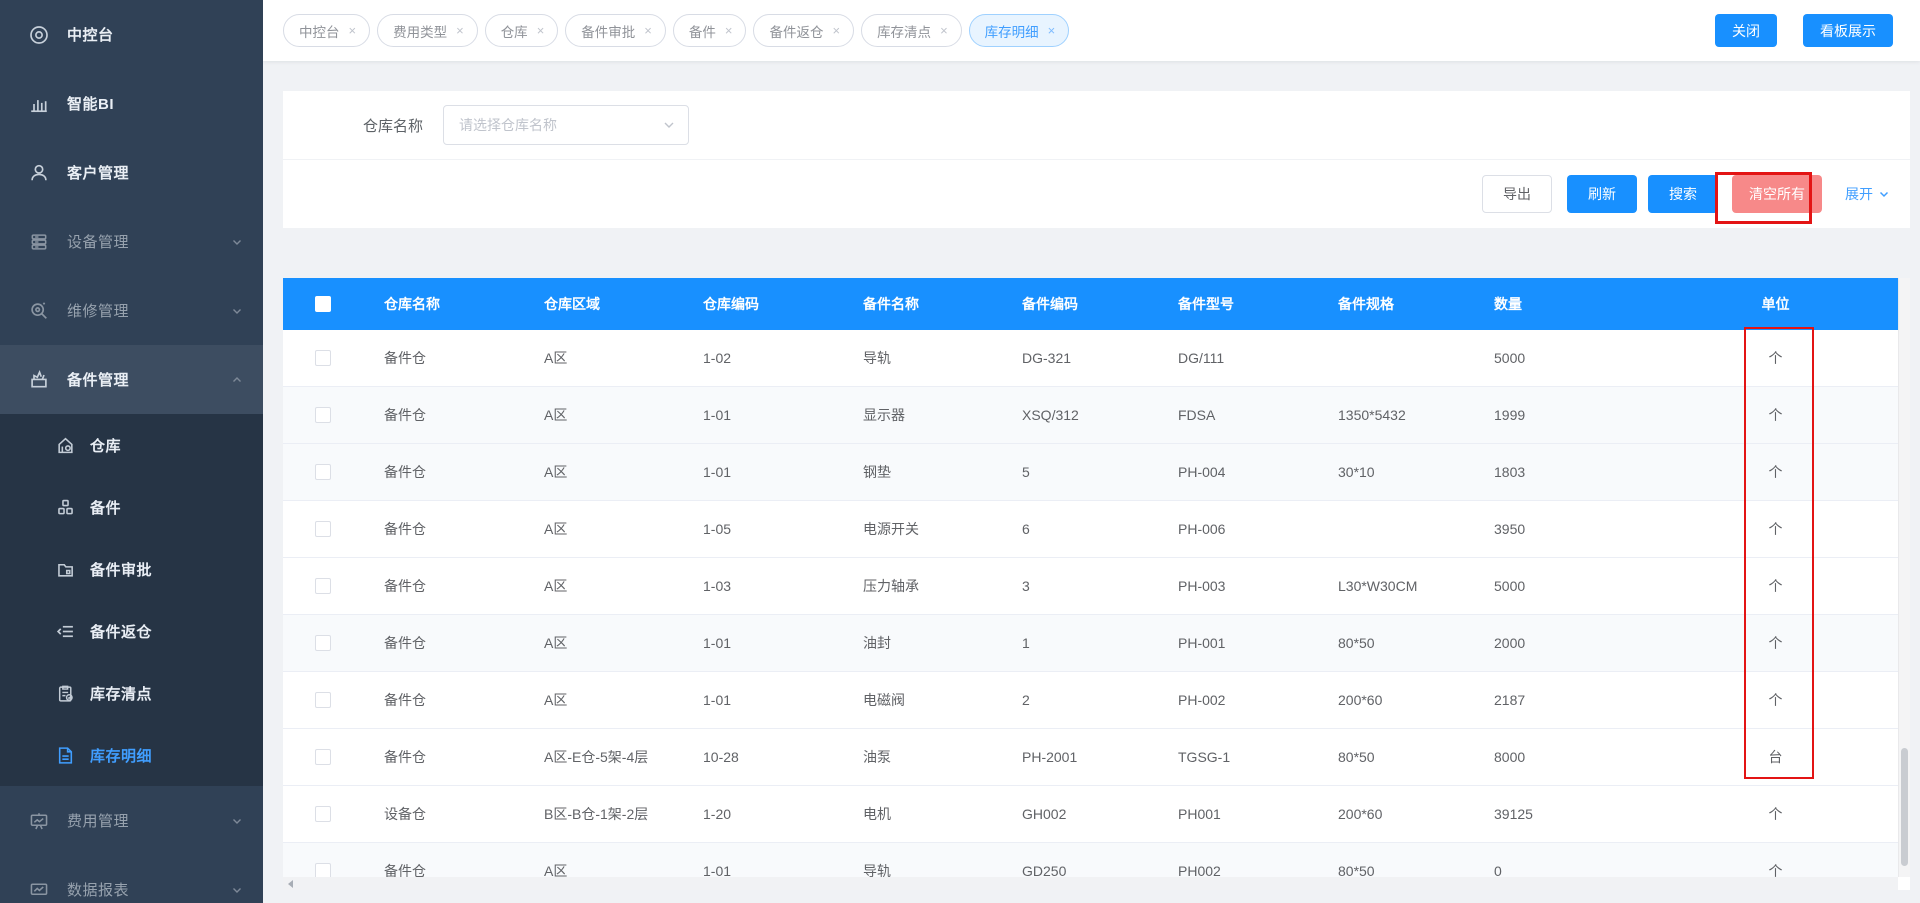 The image size is (1920, 903). What do you see at coordinates (1904, 807) in the screenshot?
I see `scrollbar-thumb` at bounding box center [1904, 807].